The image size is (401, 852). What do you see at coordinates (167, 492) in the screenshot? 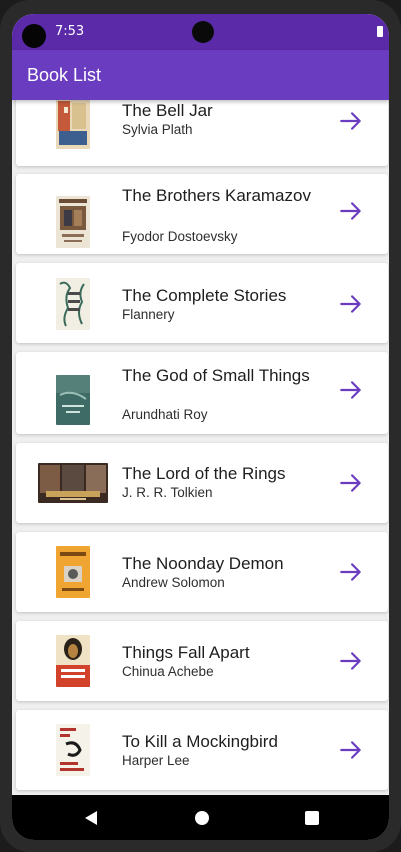
I see `book-author: J. R. R. Tolkien` at bounding box center [167, 492].